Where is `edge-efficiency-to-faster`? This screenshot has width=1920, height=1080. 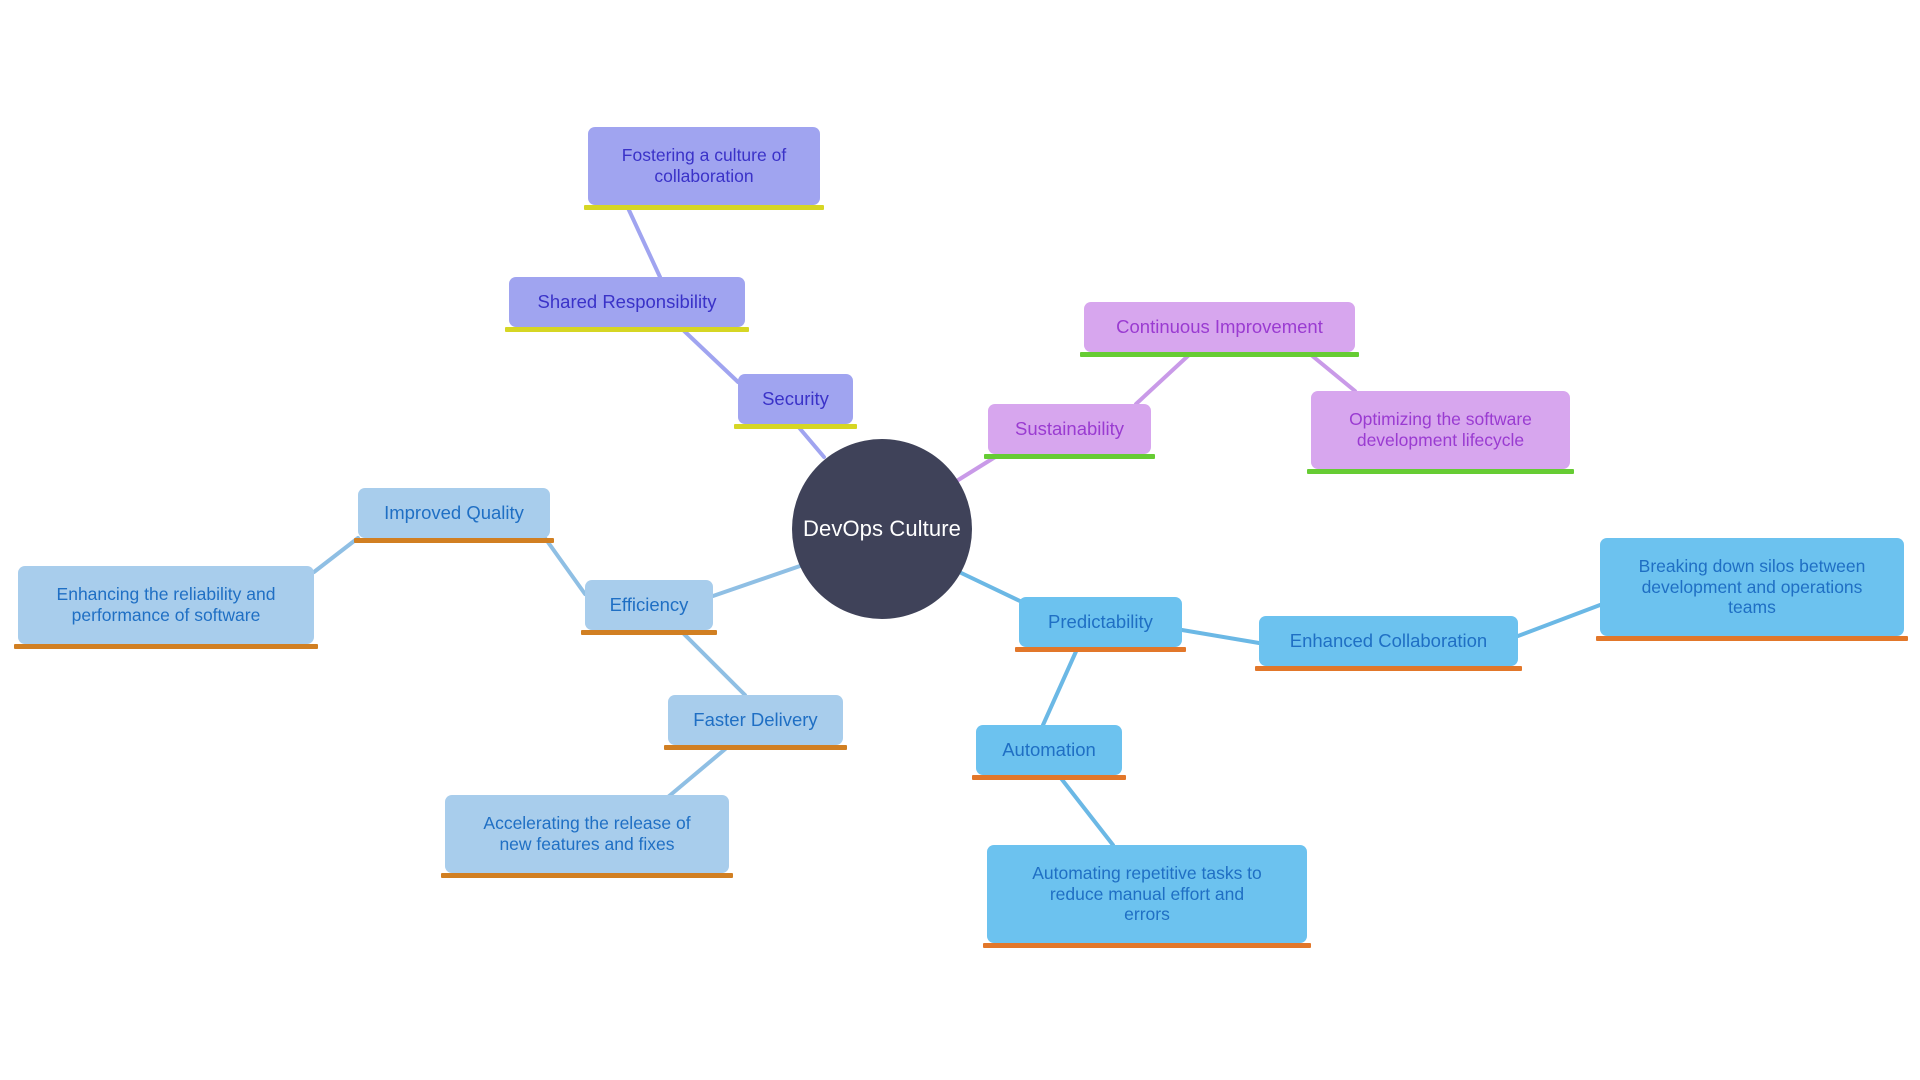 edge-efficiency-to-faster is located at coordinates (712, 662).